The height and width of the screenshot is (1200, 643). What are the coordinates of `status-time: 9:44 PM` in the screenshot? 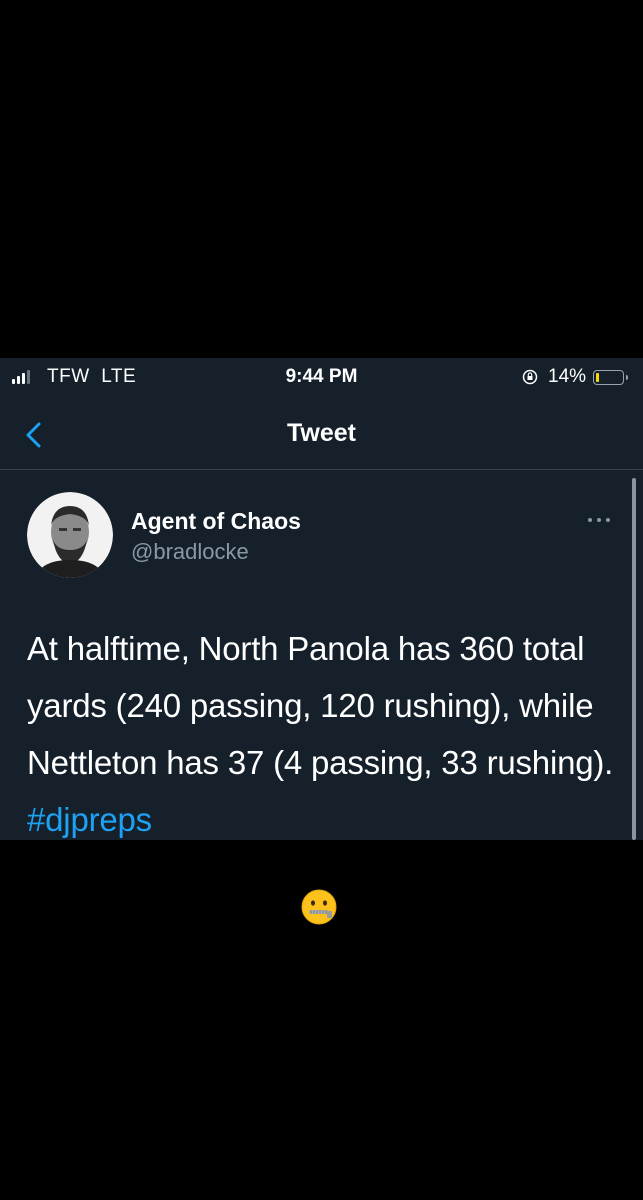 It's located at (321, 376).